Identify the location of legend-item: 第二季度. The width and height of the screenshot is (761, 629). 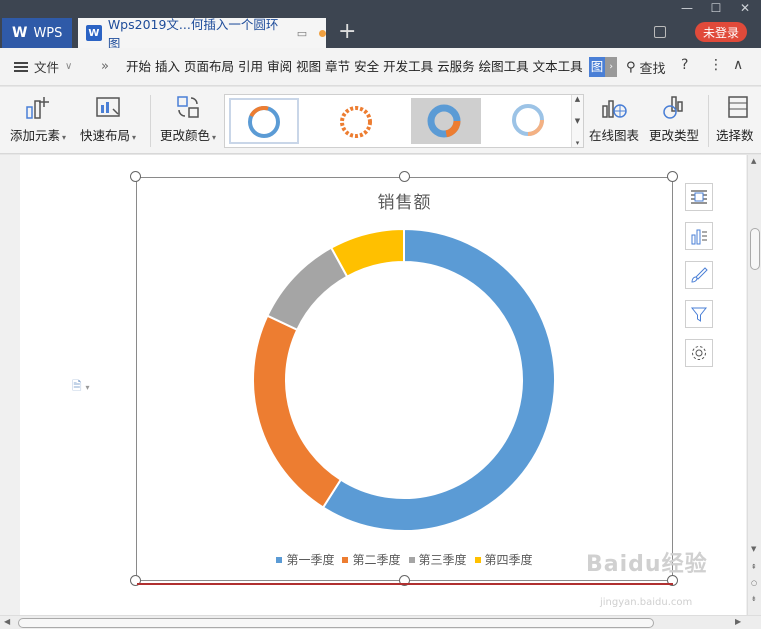
(371, 559).